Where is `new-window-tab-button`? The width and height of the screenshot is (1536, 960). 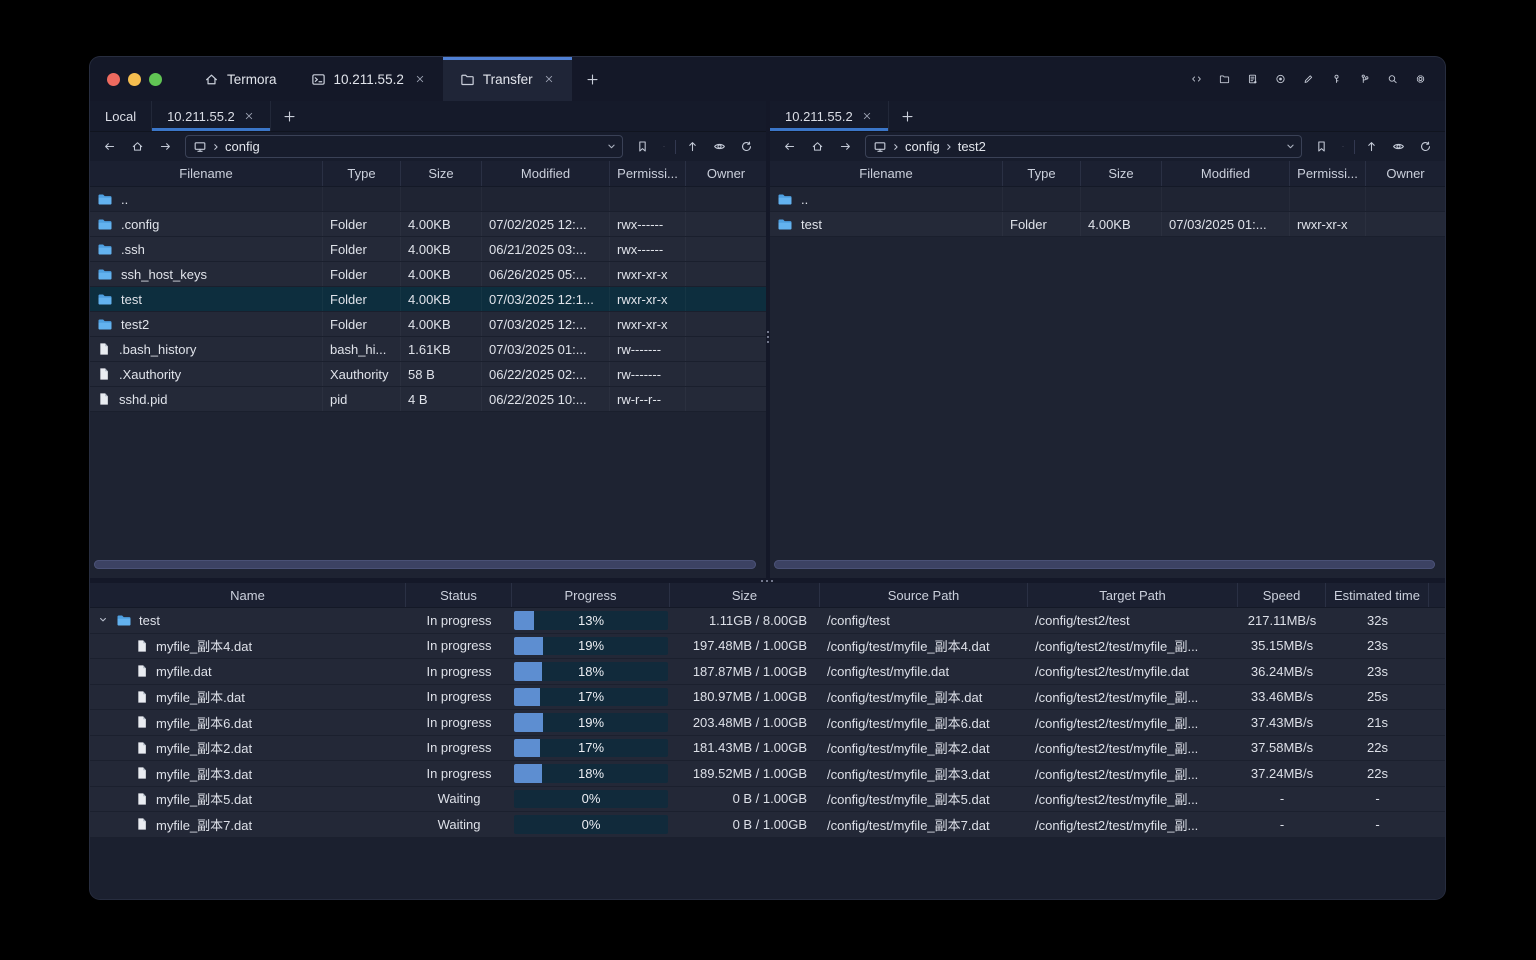 new-window-tab-button is located at coordinates (592, 79).